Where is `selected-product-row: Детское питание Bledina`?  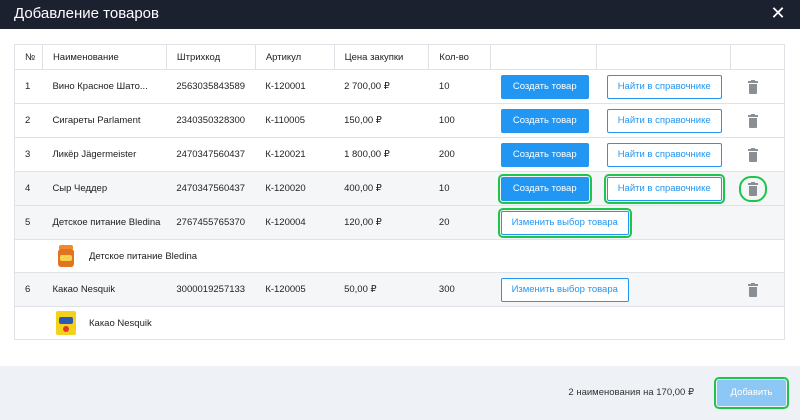
selected-product-row: Детское питание Bledina is located at coordinates (399, 256).